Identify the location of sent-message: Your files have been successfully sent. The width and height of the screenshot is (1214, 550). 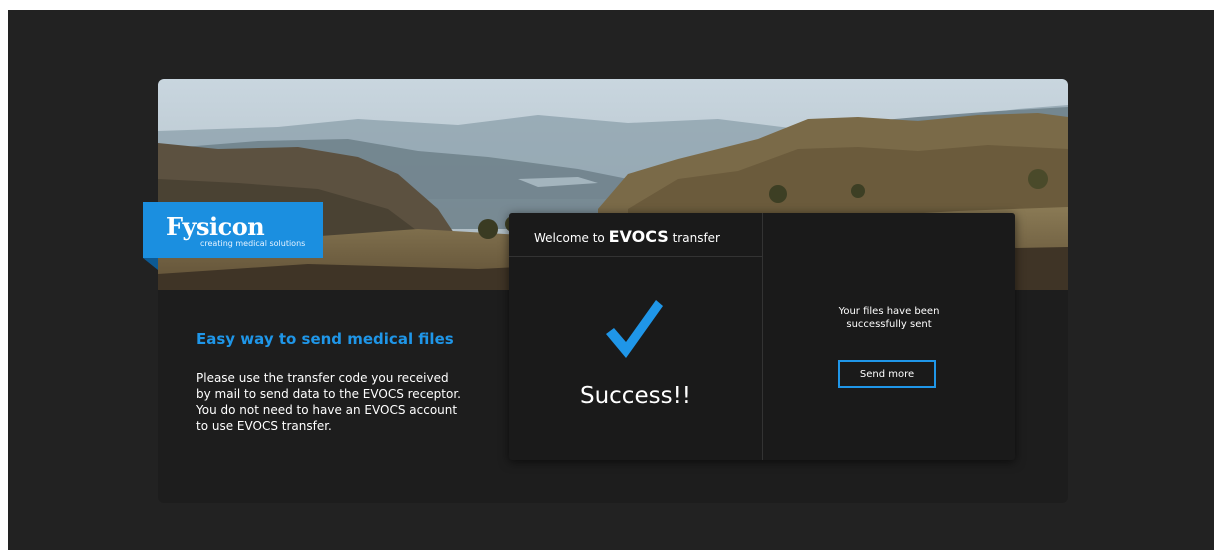
(889, 318).